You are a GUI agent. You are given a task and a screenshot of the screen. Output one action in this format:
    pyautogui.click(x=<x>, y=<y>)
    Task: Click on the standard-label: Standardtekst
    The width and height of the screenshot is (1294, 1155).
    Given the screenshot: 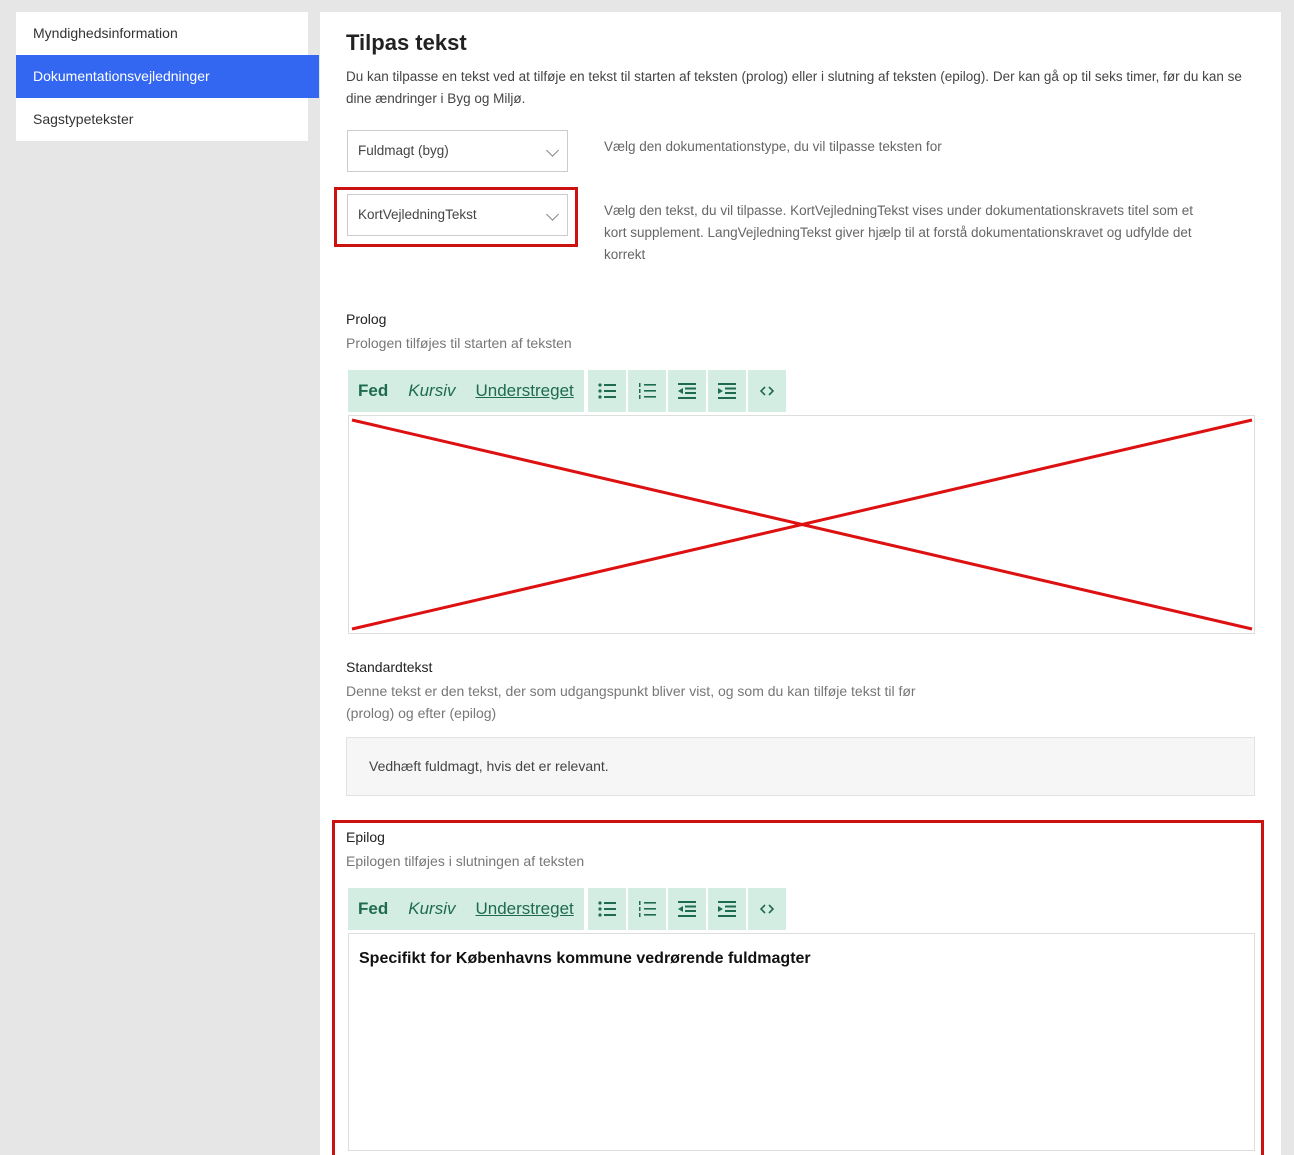 What is the action you would take?
    pyautogui.click(x=389, y=667)
    